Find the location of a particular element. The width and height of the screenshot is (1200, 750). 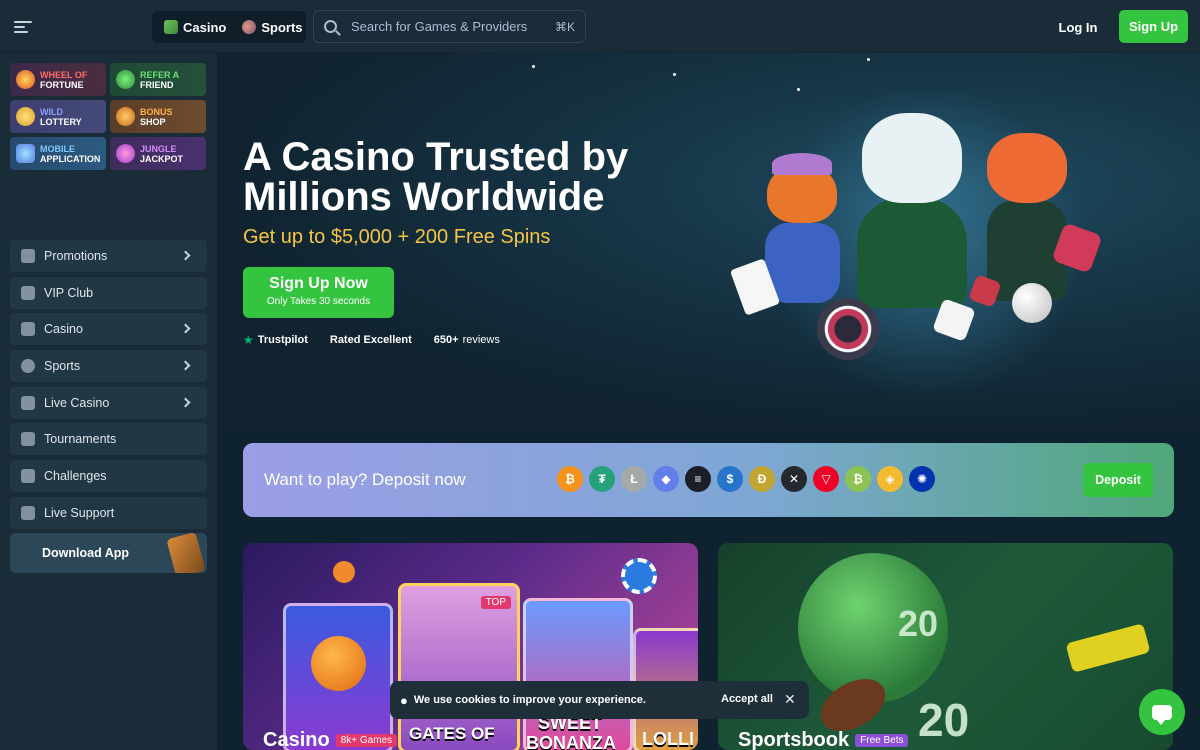

games-count-badge: 8k+ Games is located at coordinates (366, 740).